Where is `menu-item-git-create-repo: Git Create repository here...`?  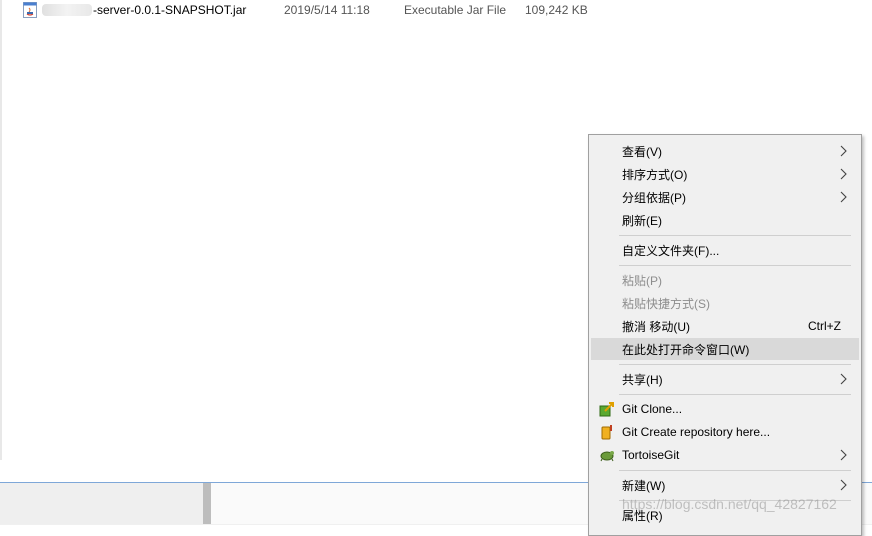
menu-item-git-create-repo: Git Create repository here... is located at coordinates (725, 432).